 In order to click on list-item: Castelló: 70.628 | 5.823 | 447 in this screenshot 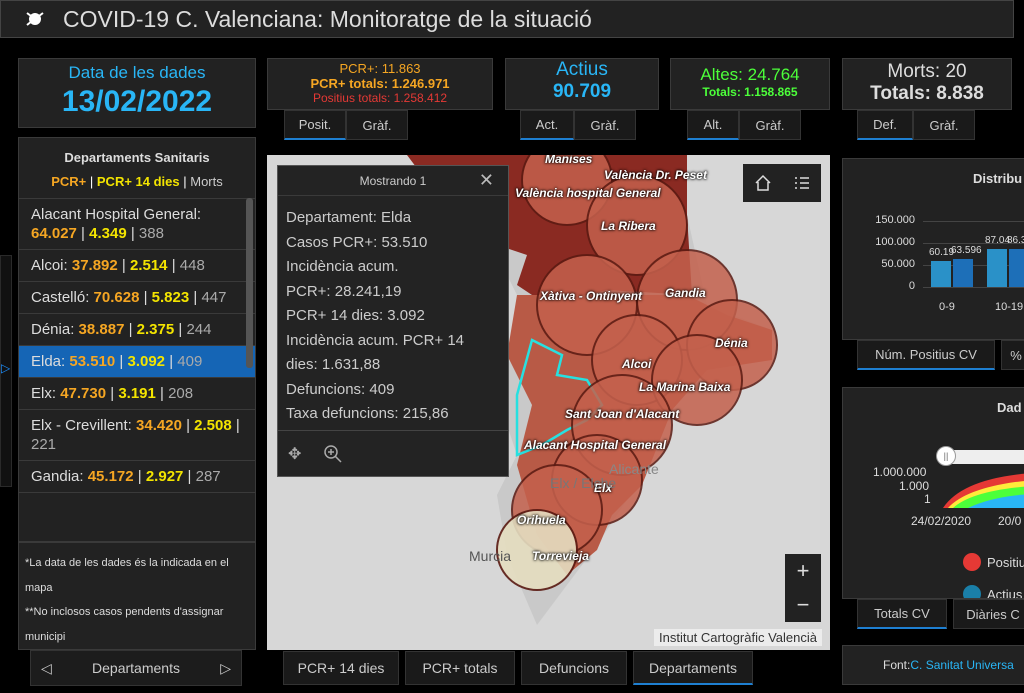, I will do `click(137, 298)`.